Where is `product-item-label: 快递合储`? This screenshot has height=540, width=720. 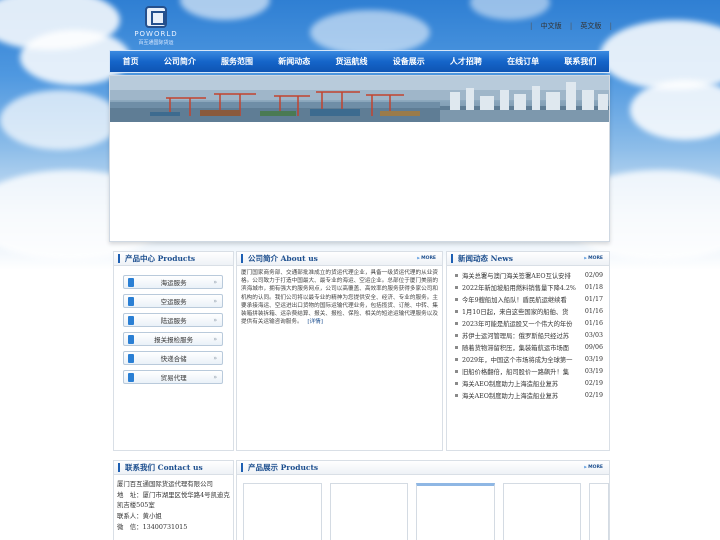 product-item-label: 快递合储 is located at coordinates (173, 359).